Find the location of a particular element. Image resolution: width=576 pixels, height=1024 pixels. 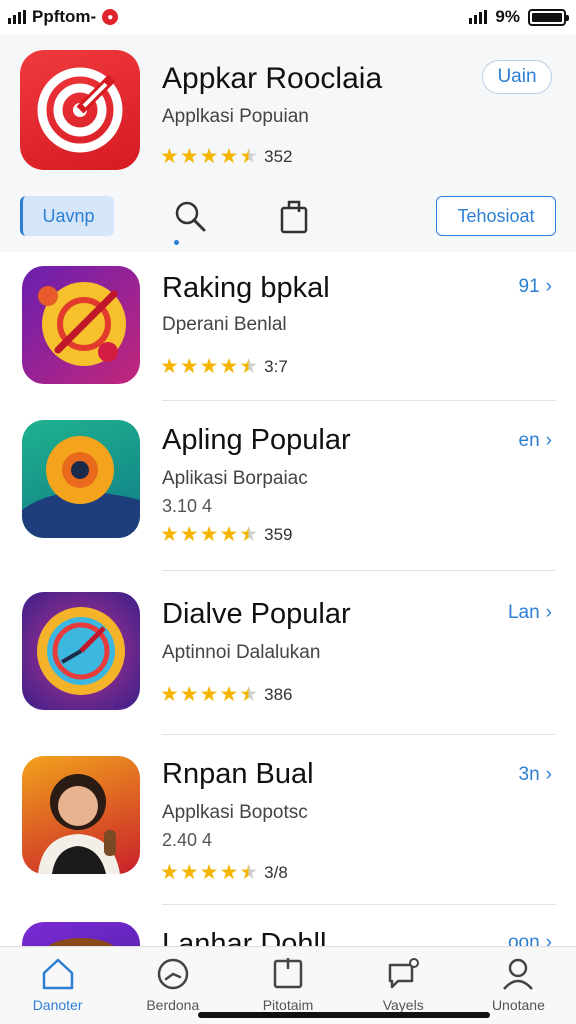

map-pin-icon is located at coordinates (81, 487).